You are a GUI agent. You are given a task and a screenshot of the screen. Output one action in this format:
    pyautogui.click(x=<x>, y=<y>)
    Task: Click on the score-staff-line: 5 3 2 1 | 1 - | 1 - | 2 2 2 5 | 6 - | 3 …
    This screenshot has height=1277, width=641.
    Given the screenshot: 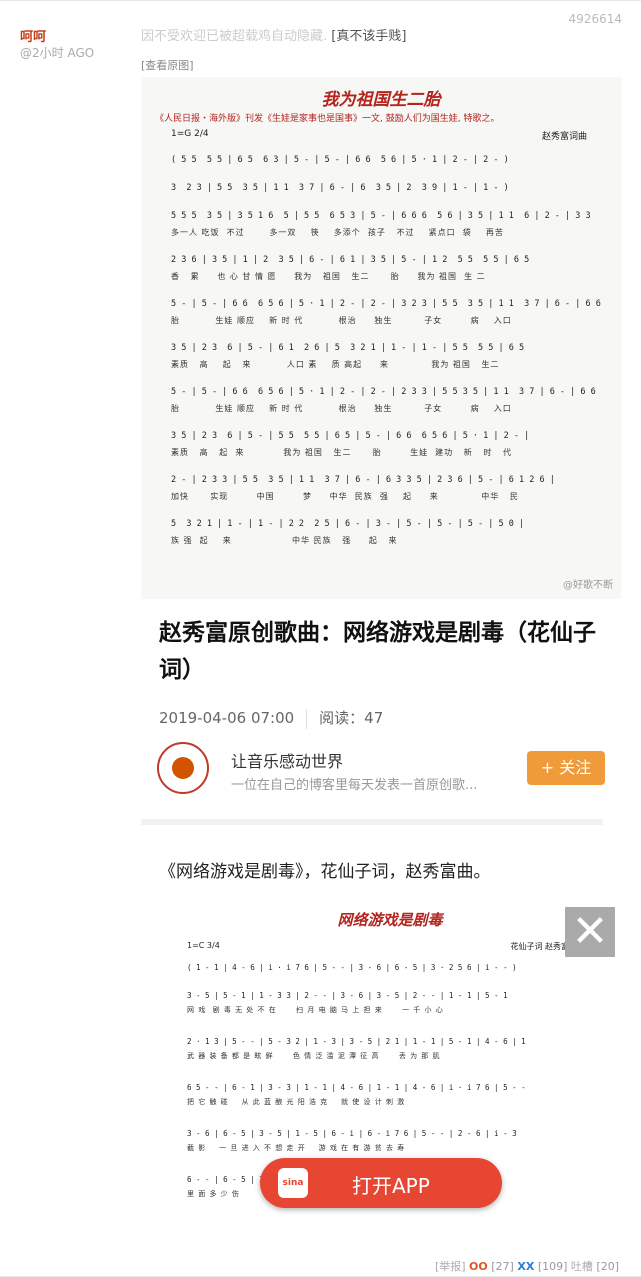 What is the action you would take?
    pyautogui.click(x=348, y=524)
    